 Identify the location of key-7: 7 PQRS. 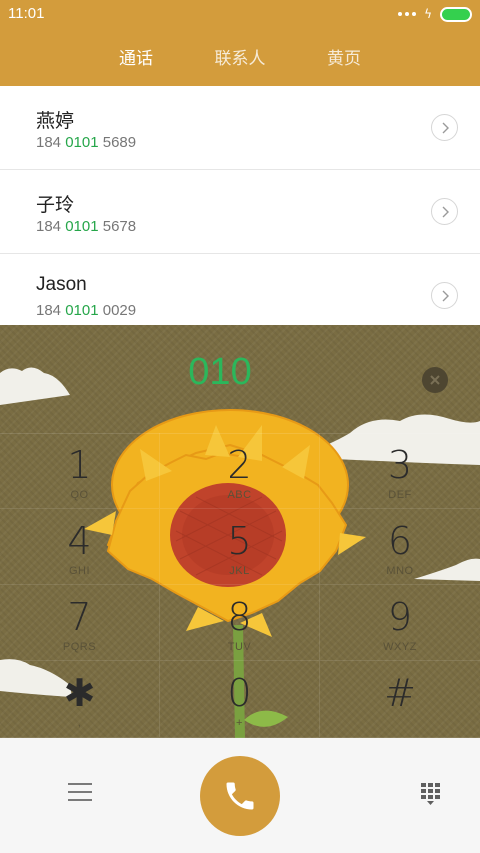
(80, 623).